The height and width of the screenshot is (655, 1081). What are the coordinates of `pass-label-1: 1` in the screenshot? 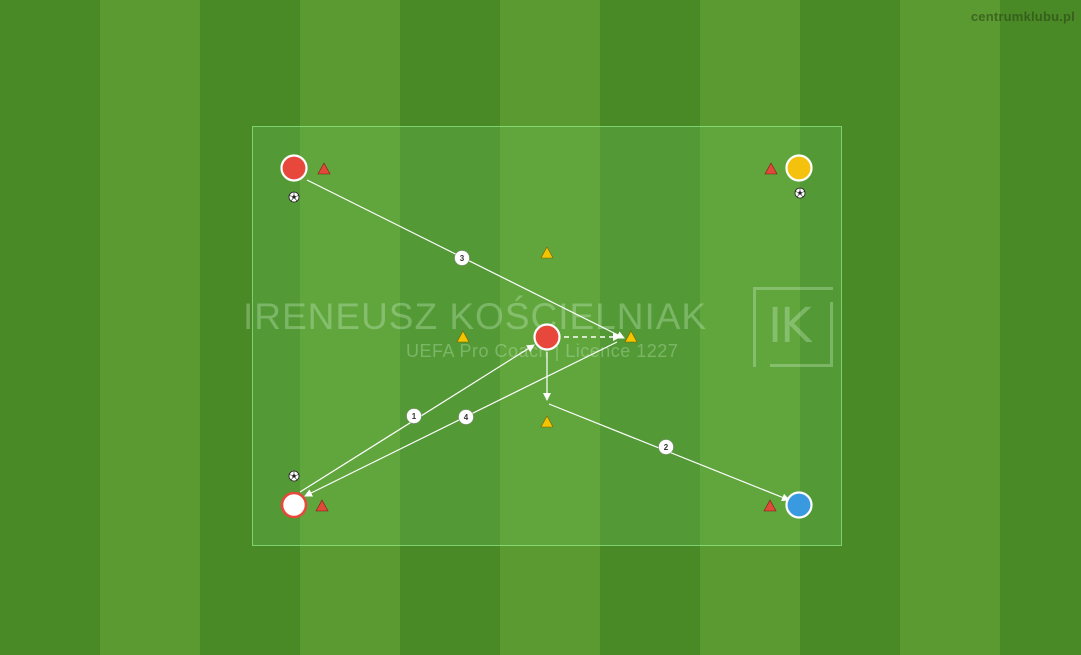 It's located at (414, 416).